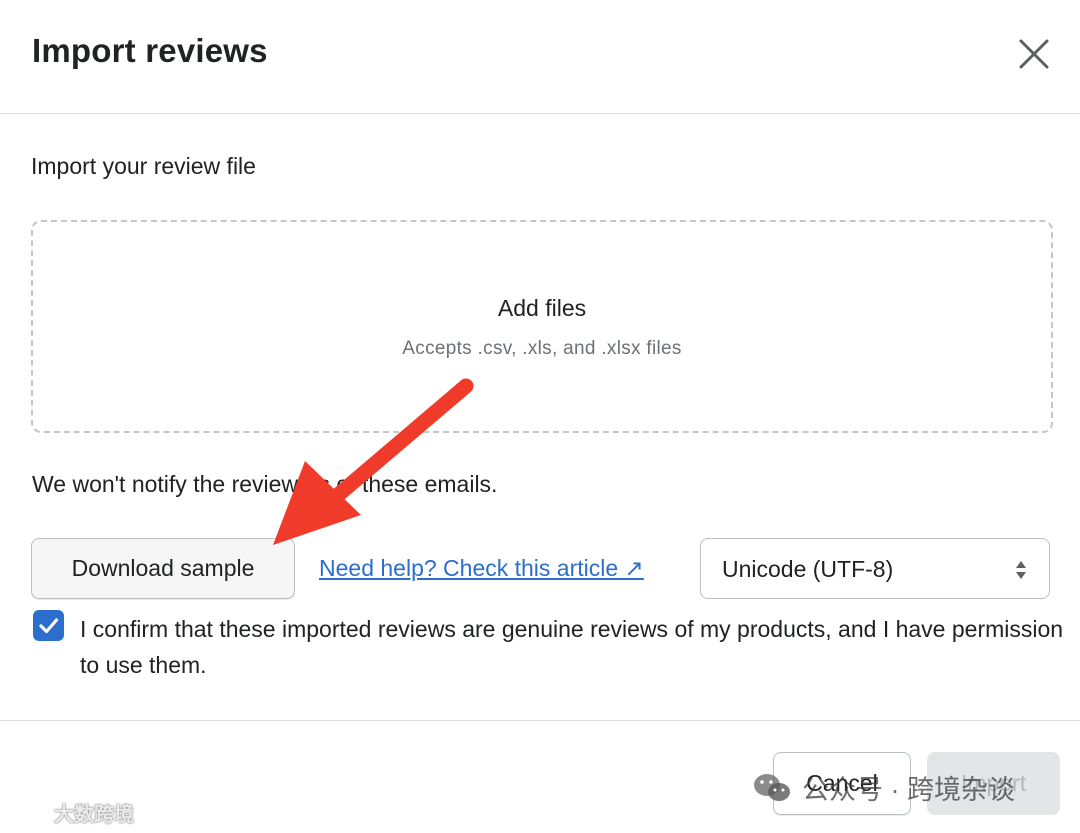  What do you see at coordinates (993, 783) in the screenshot?
I see `import-button: Import` at bounding box center [993, 783].